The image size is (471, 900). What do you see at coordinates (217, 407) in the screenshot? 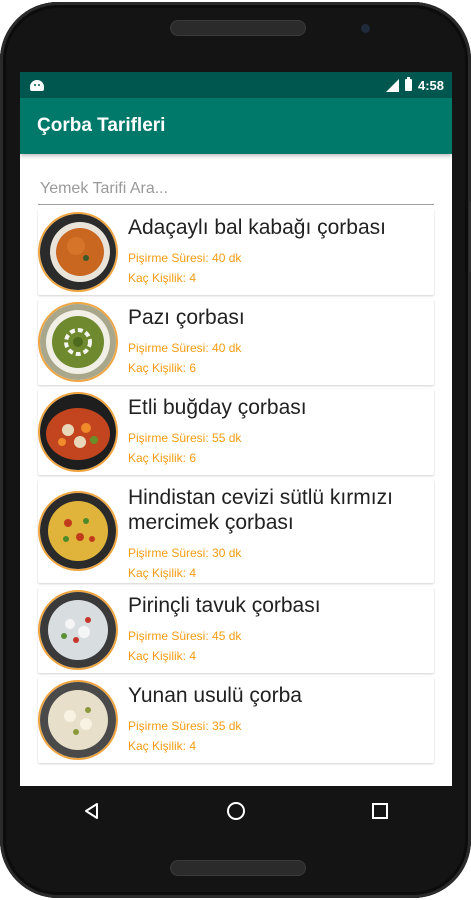
I see `recipe-title: Etli buğday çorbası` at bounding box center [217, 407].